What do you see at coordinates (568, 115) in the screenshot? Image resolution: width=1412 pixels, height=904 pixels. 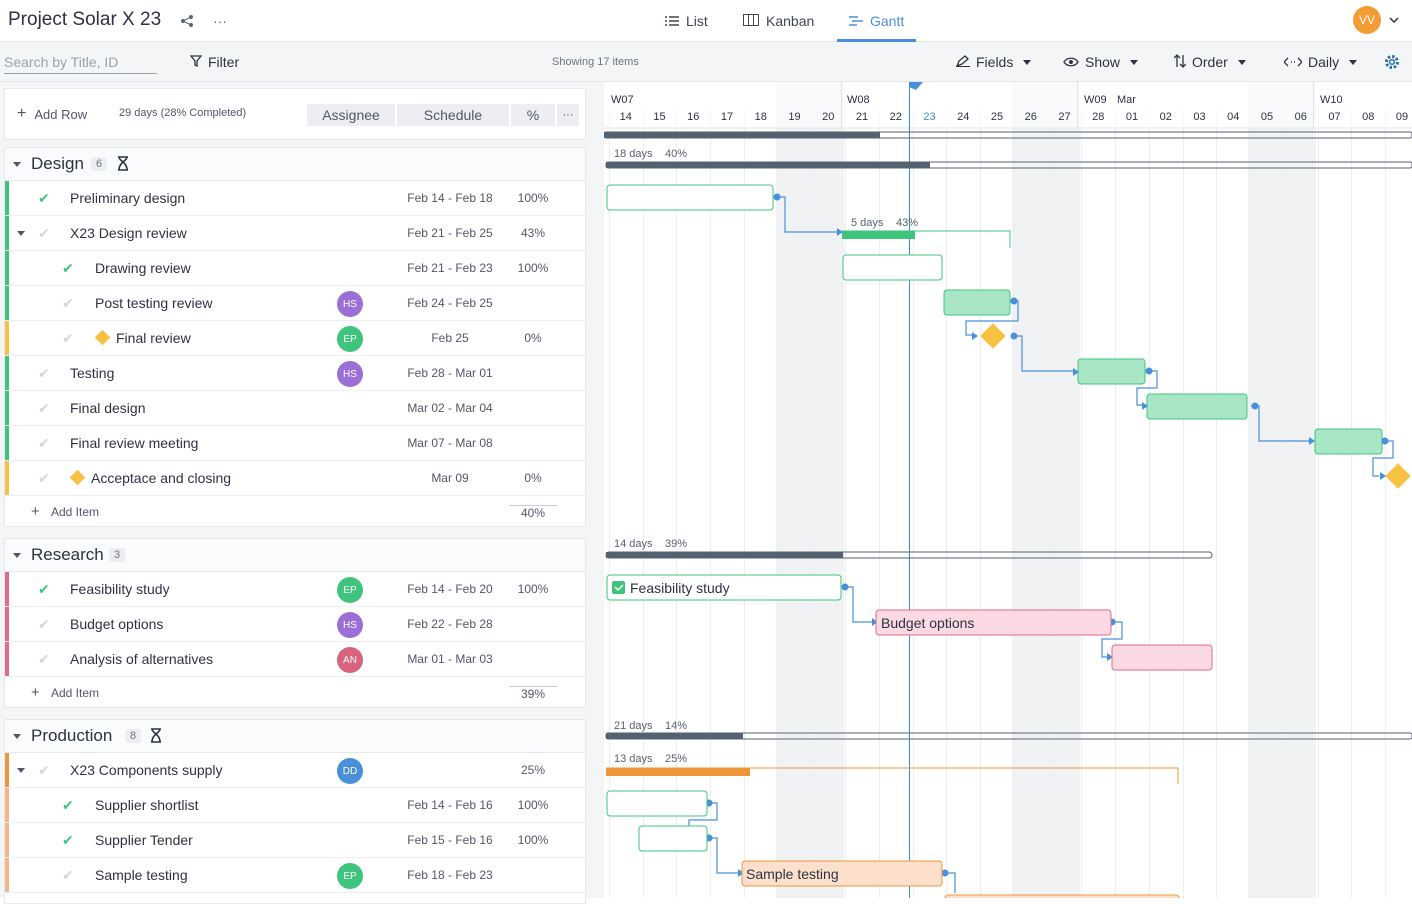 I see `column-more-icon: ···` at bounding box center [568, 115].